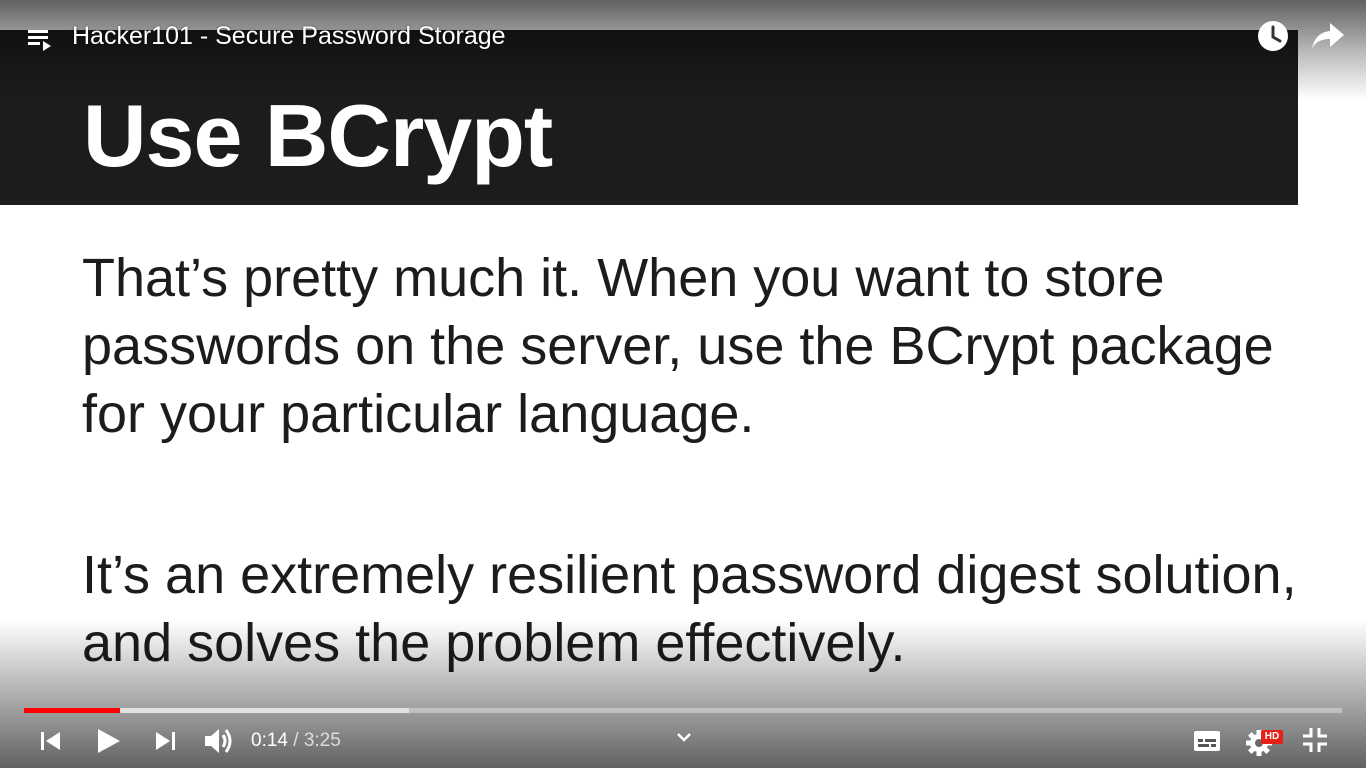 This screenshot has width=1366, height=768. I want to click on play-icon, so click(108, 741).